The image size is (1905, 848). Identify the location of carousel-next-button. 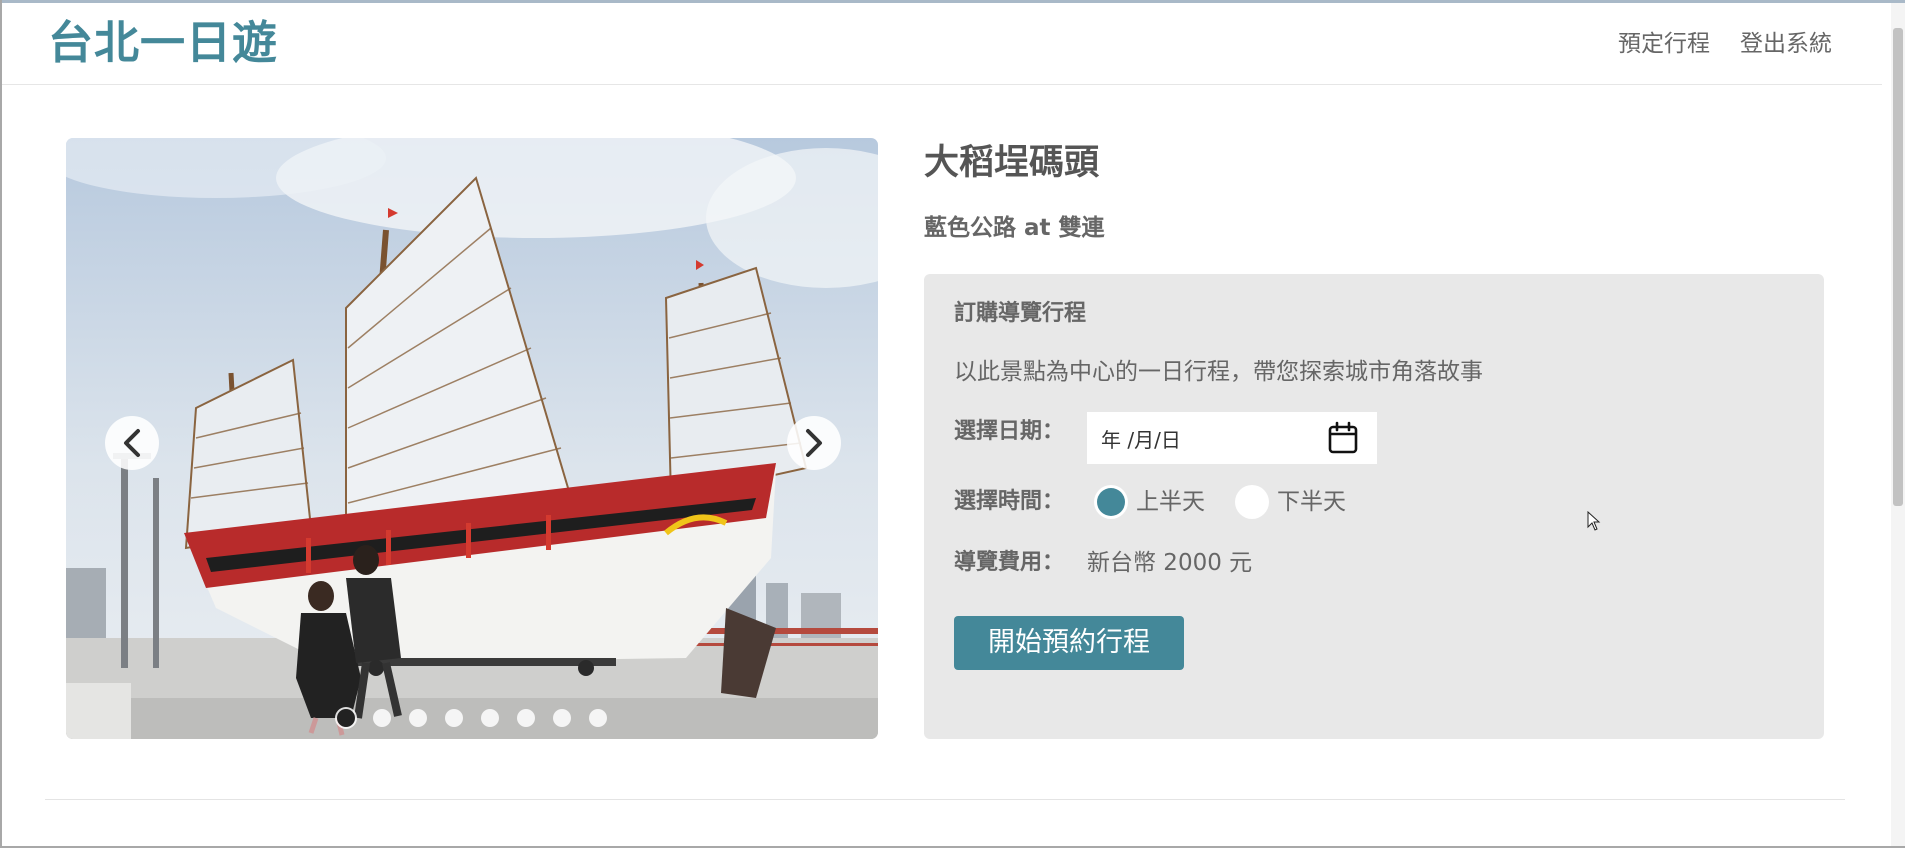
(814, 443).